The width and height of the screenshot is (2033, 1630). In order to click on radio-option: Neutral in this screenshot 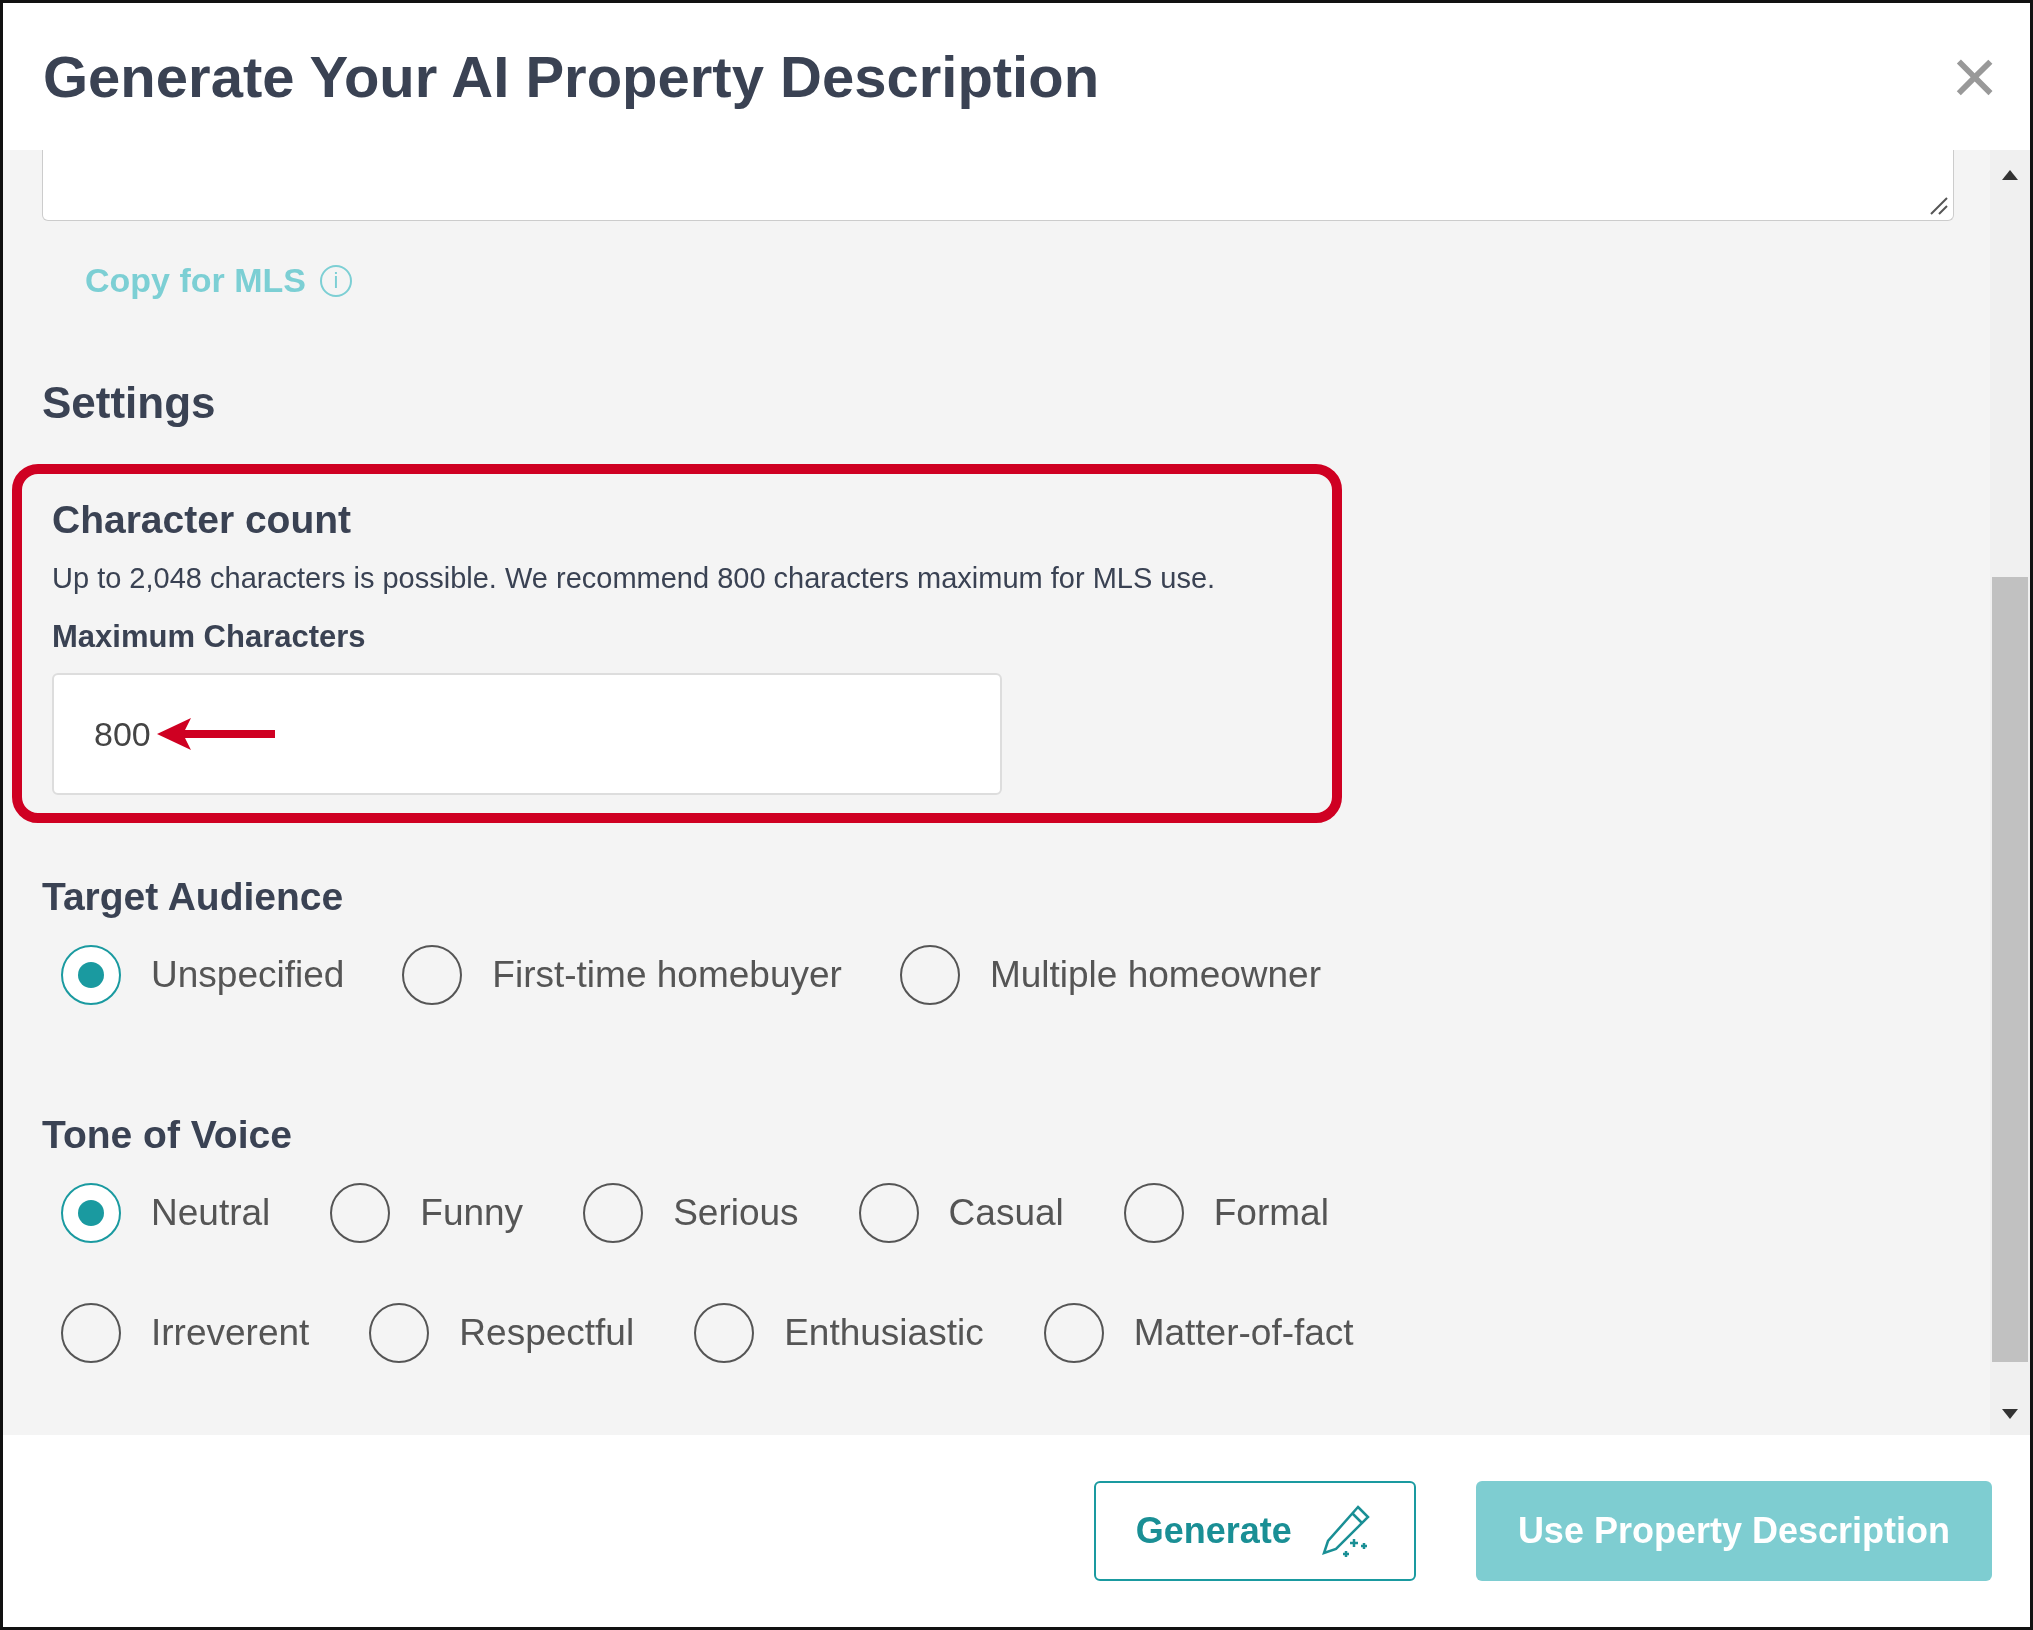, I will do `click(166, 1213)`.